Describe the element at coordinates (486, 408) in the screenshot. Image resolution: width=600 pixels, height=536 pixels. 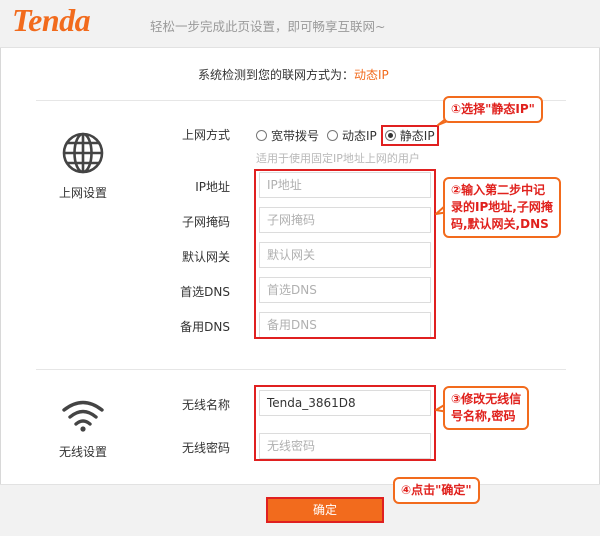
I see `callout-edit-wifi: ③修改无线信 号名称,密码` at that location.